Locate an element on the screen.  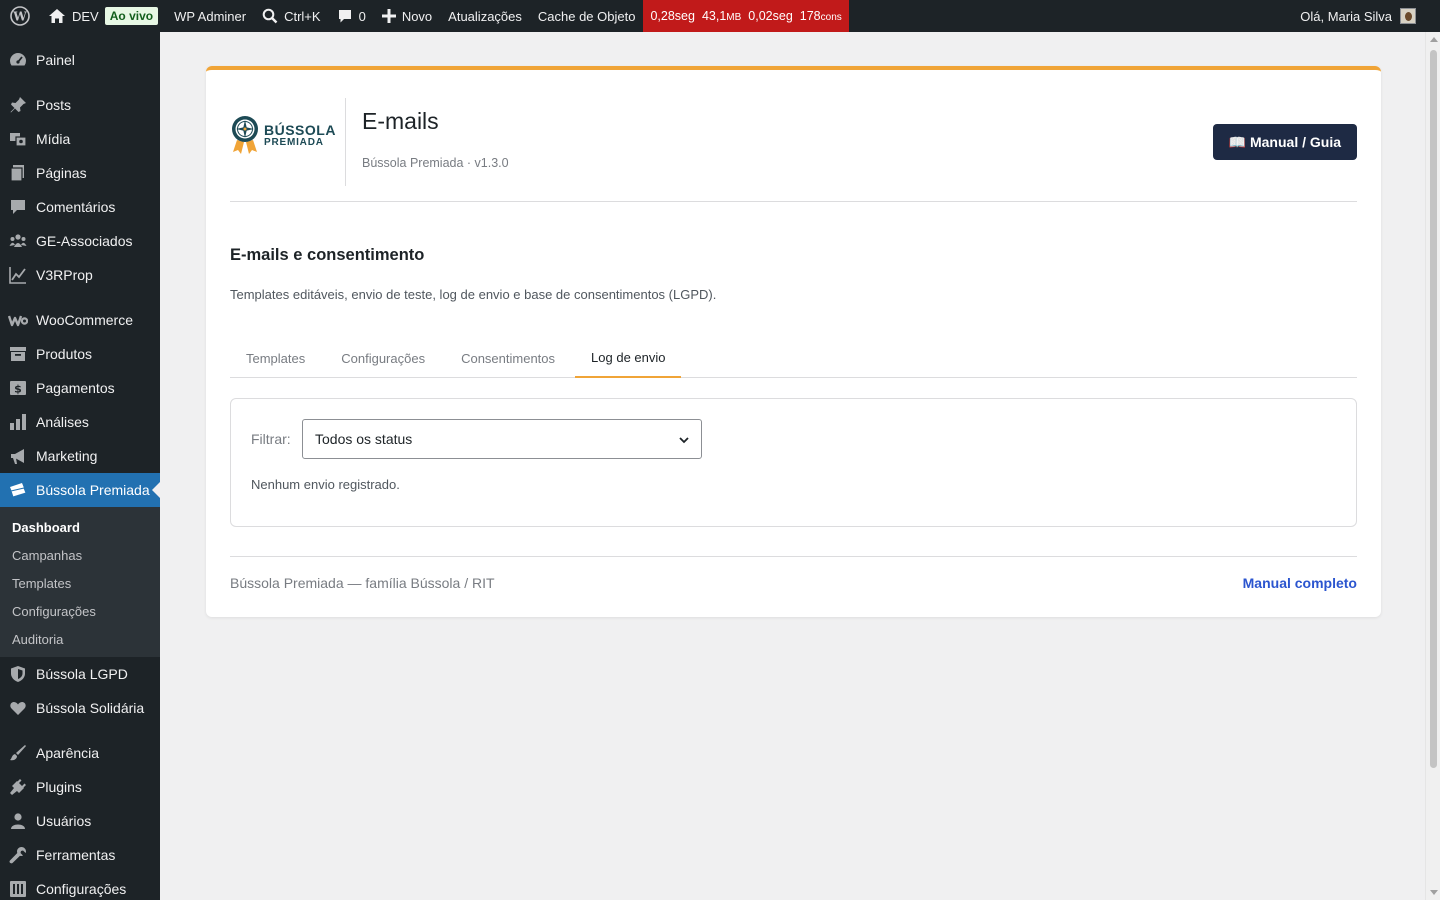
wp-adminer-label: WP Adminer is located at coordinates (210, 16).